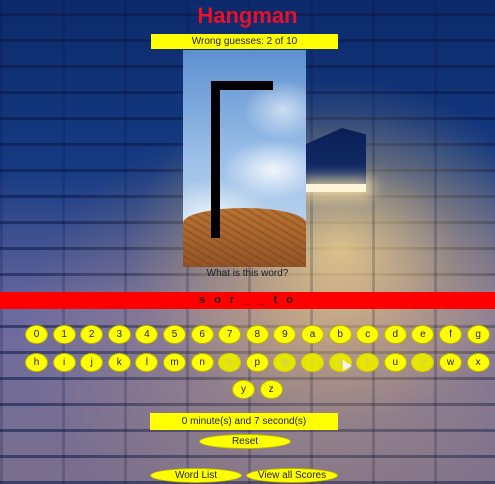 The width and height of the screenshot is (495, 484). Describe the element at coordinates (119, 334) in the screenshot. I see `key-3: 3` at that location.